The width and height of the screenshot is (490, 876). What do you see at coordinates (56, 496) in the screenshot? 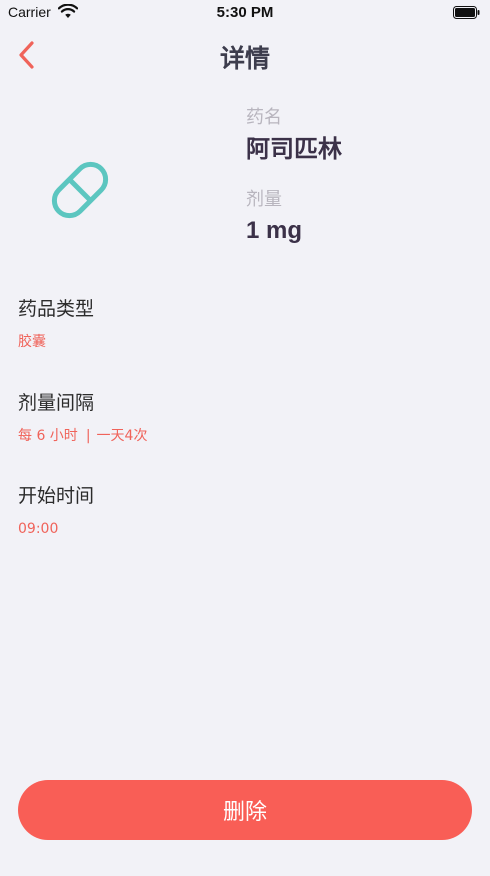
I see `start-time-title: 开始时间` at bounding box center [56, 496].